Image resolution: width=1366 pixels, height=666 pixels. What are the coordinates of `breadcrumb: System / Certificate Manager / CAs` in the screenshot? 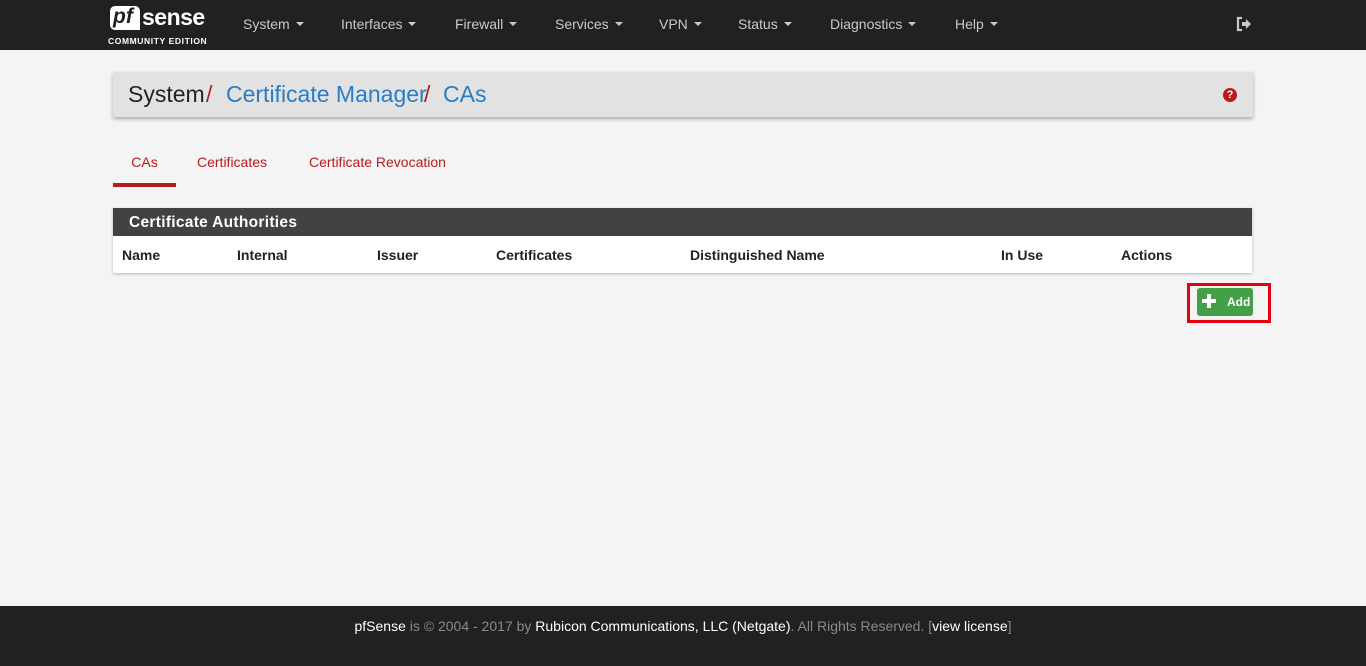 It's located at (683, 94).